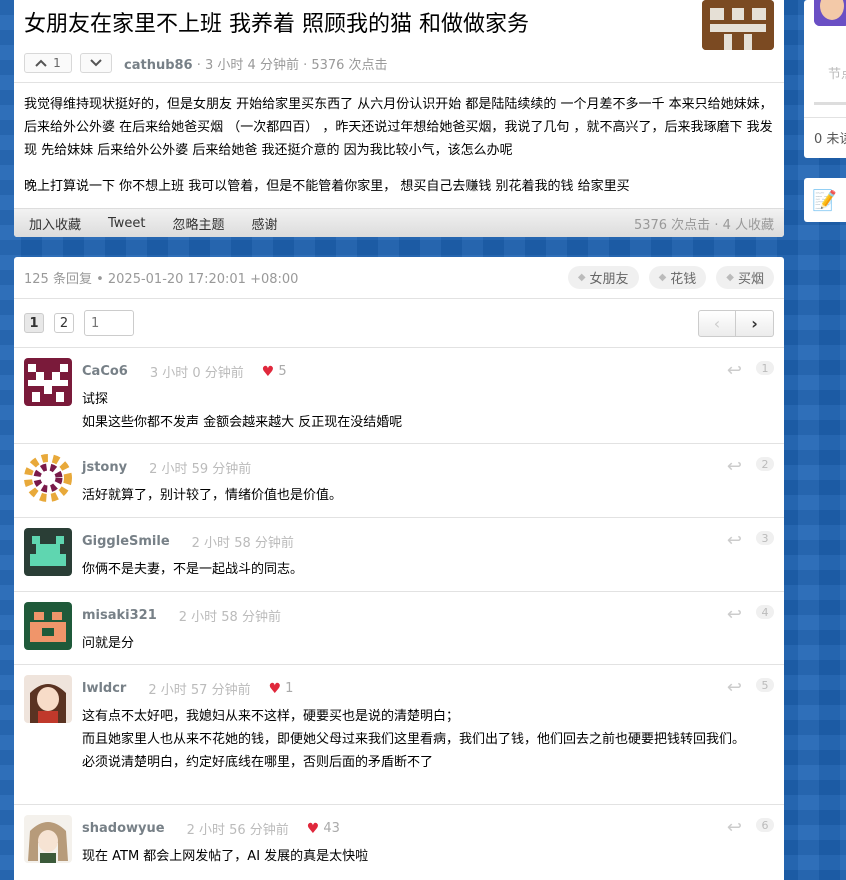 The image size is (846, 880). I want to click on reply-line: 试探, so click(95, 399).